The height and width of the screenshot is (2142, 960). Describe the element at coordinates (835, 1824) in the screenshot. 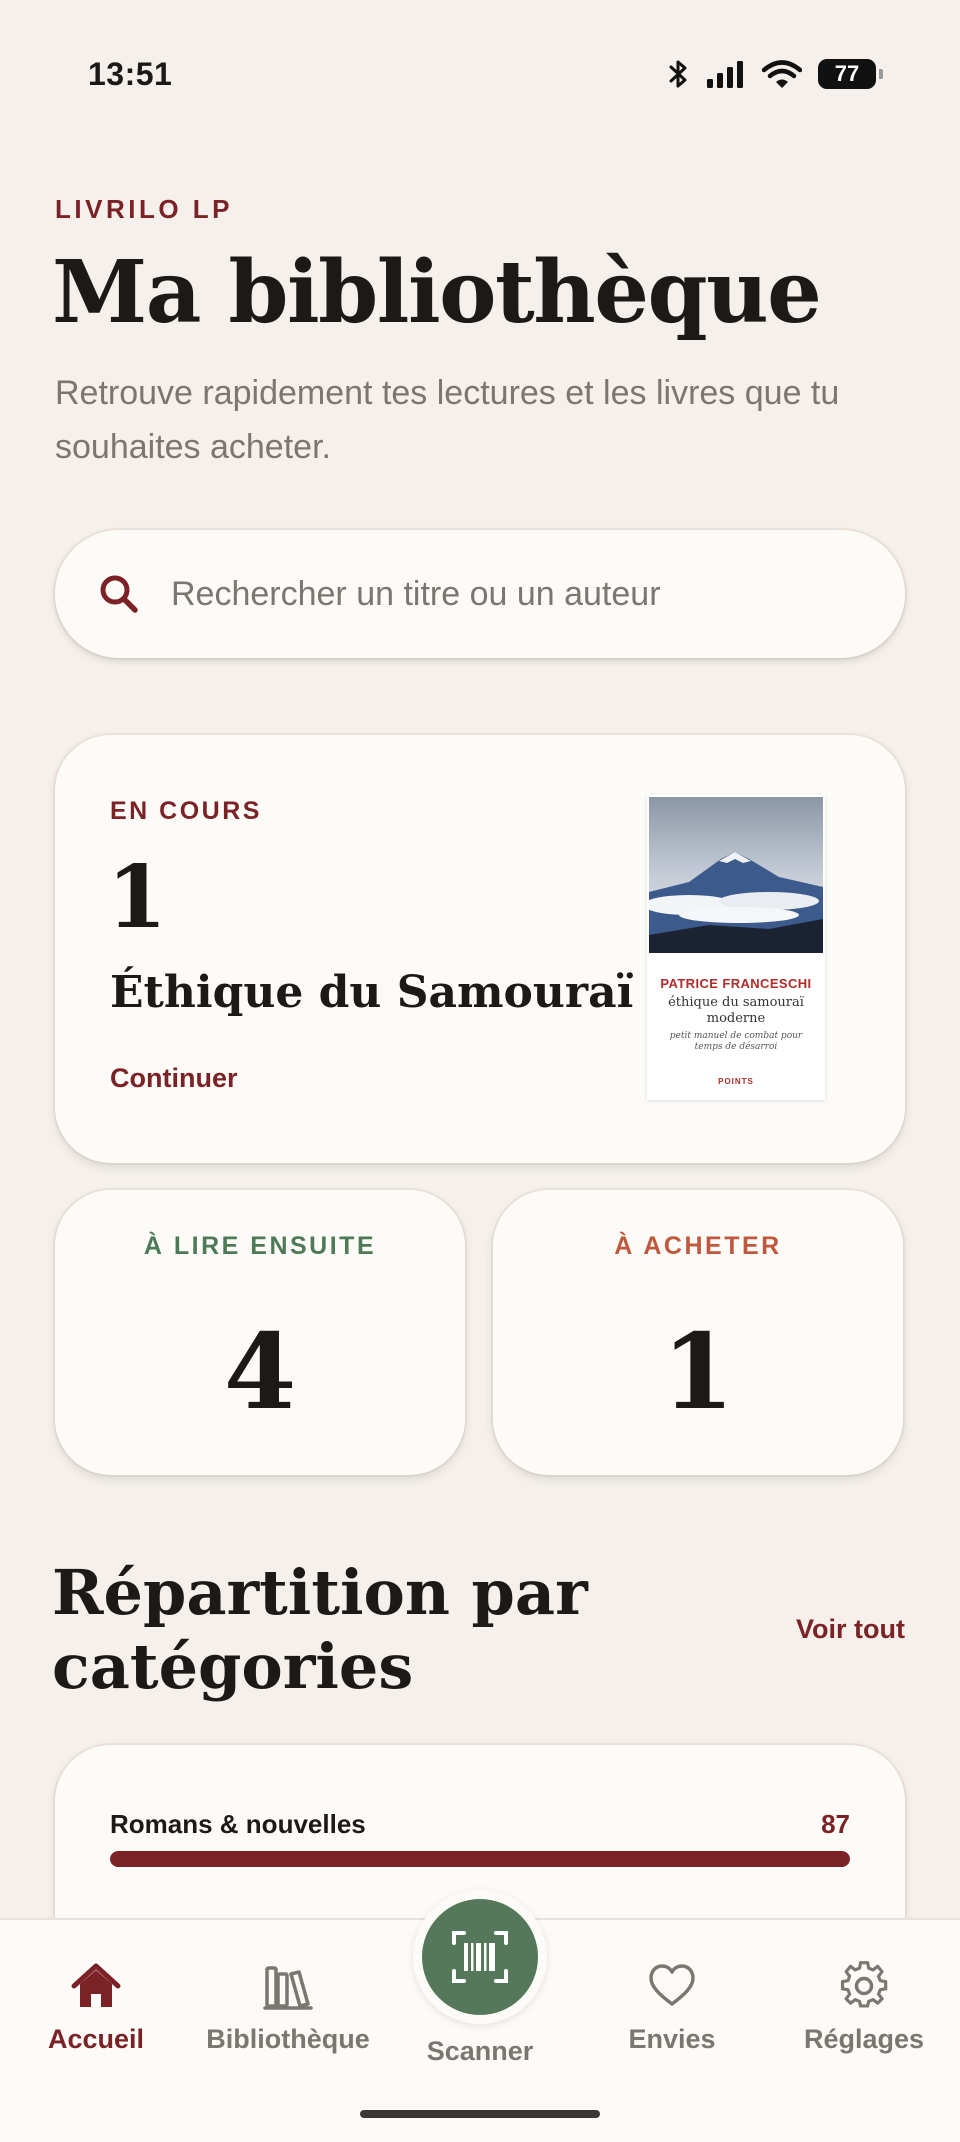

I see `category-count: 87` at that location.